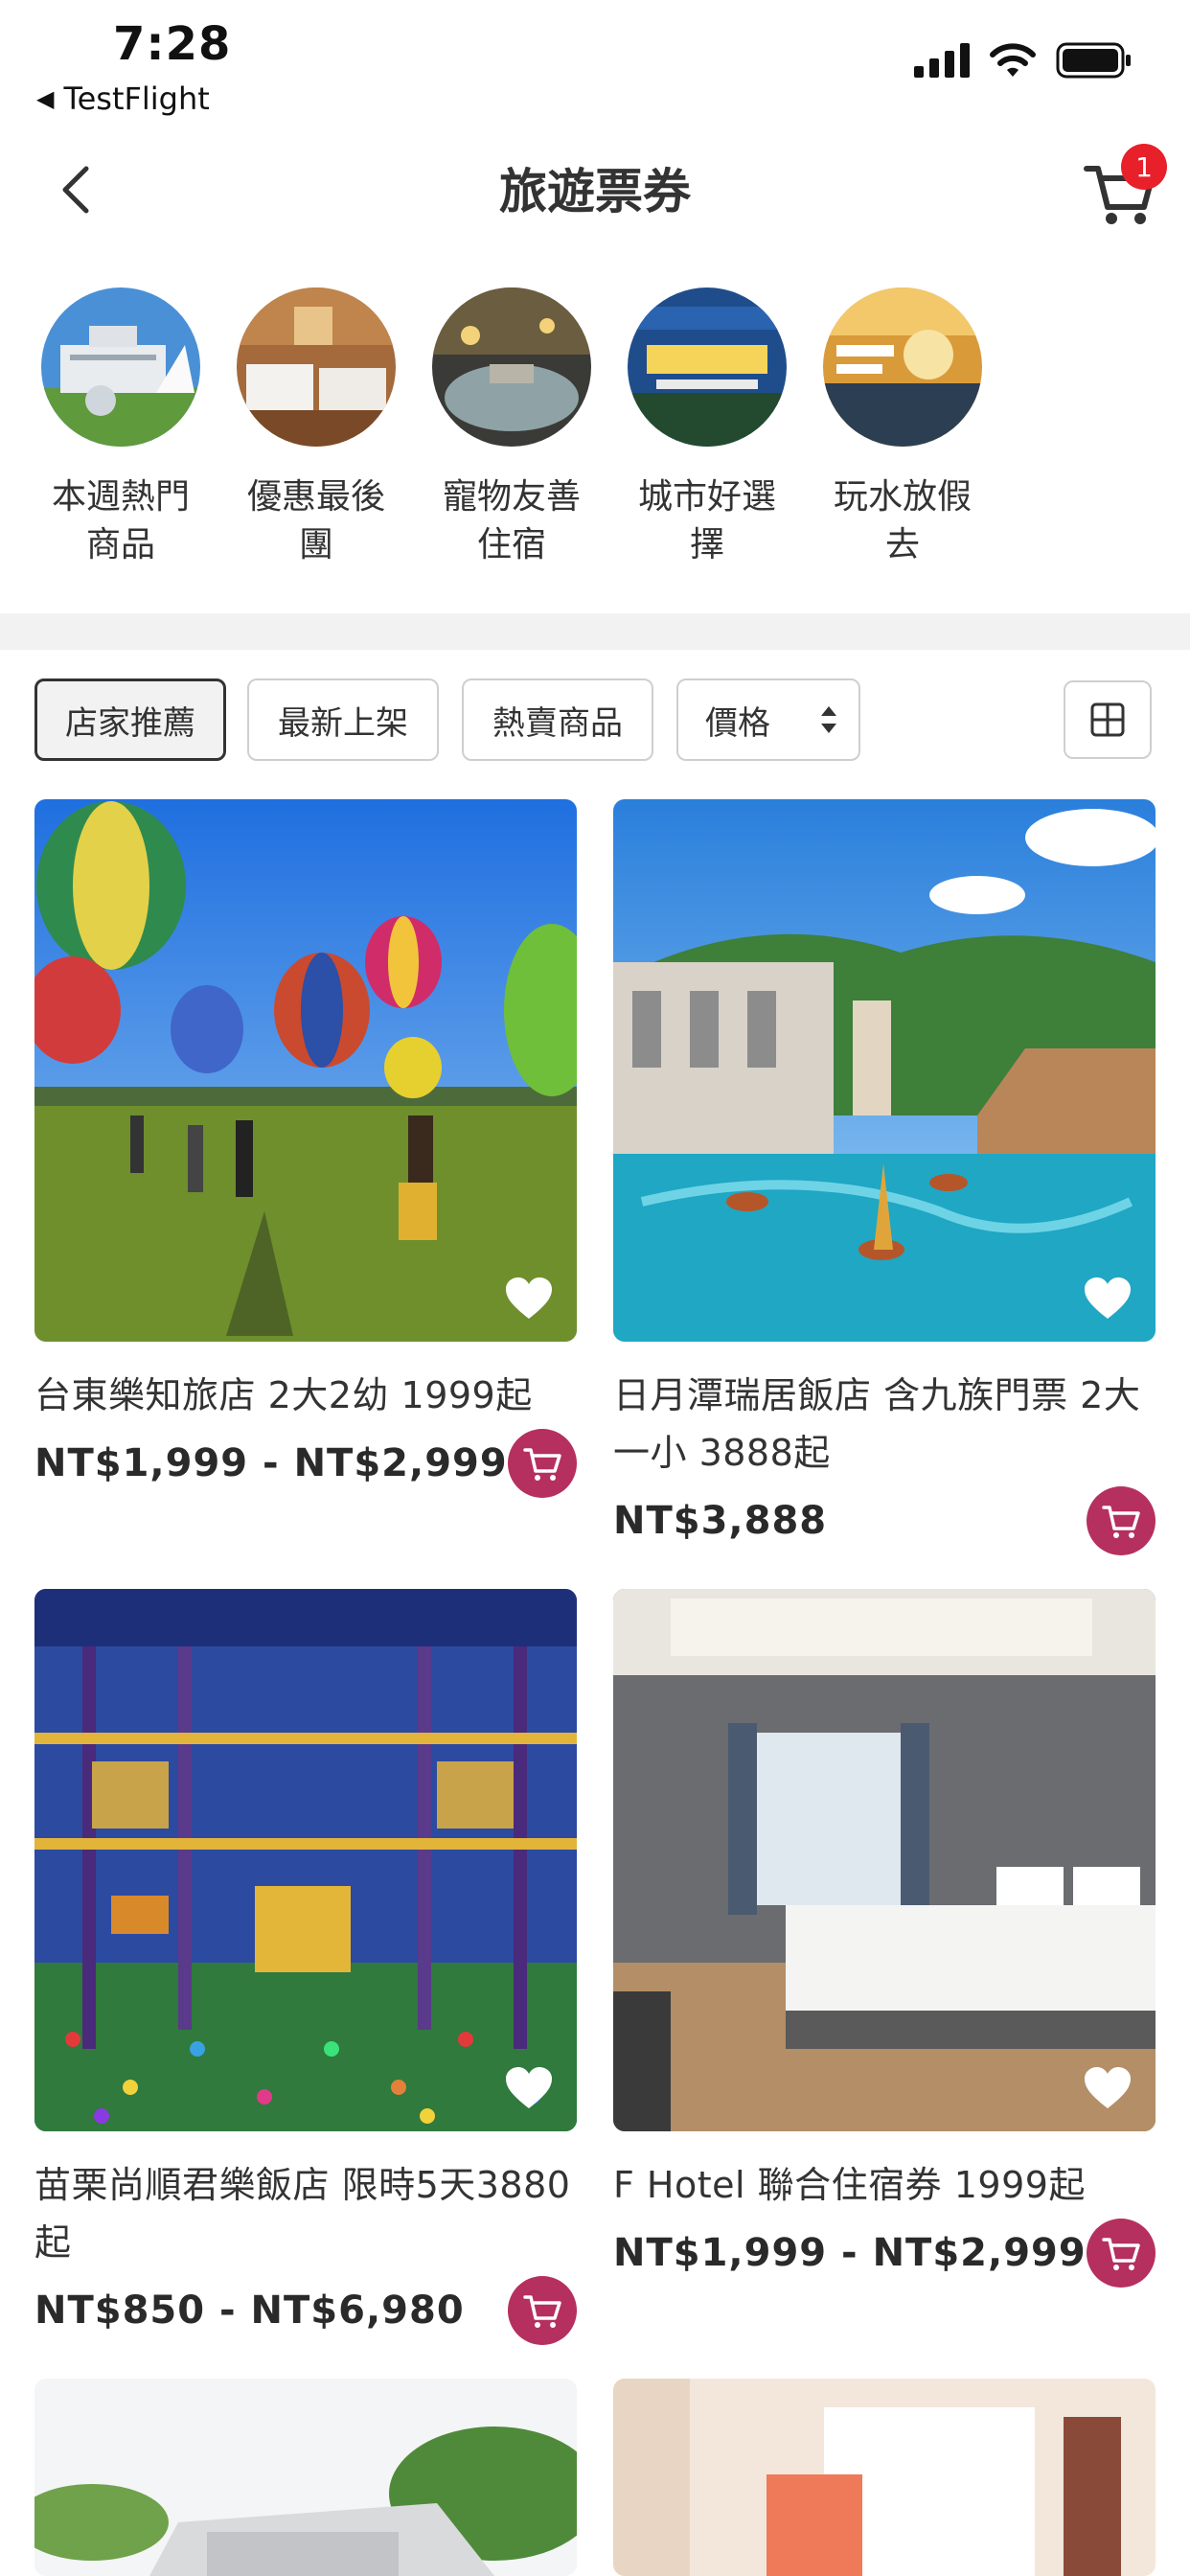 Image resolution: width=1190 pixels, height=2576 pixels. I want to click on product-card: 日月潭瑞居飯店 含九族門票 2大一小 3888起 NT$3,888, so click(885, 1177).